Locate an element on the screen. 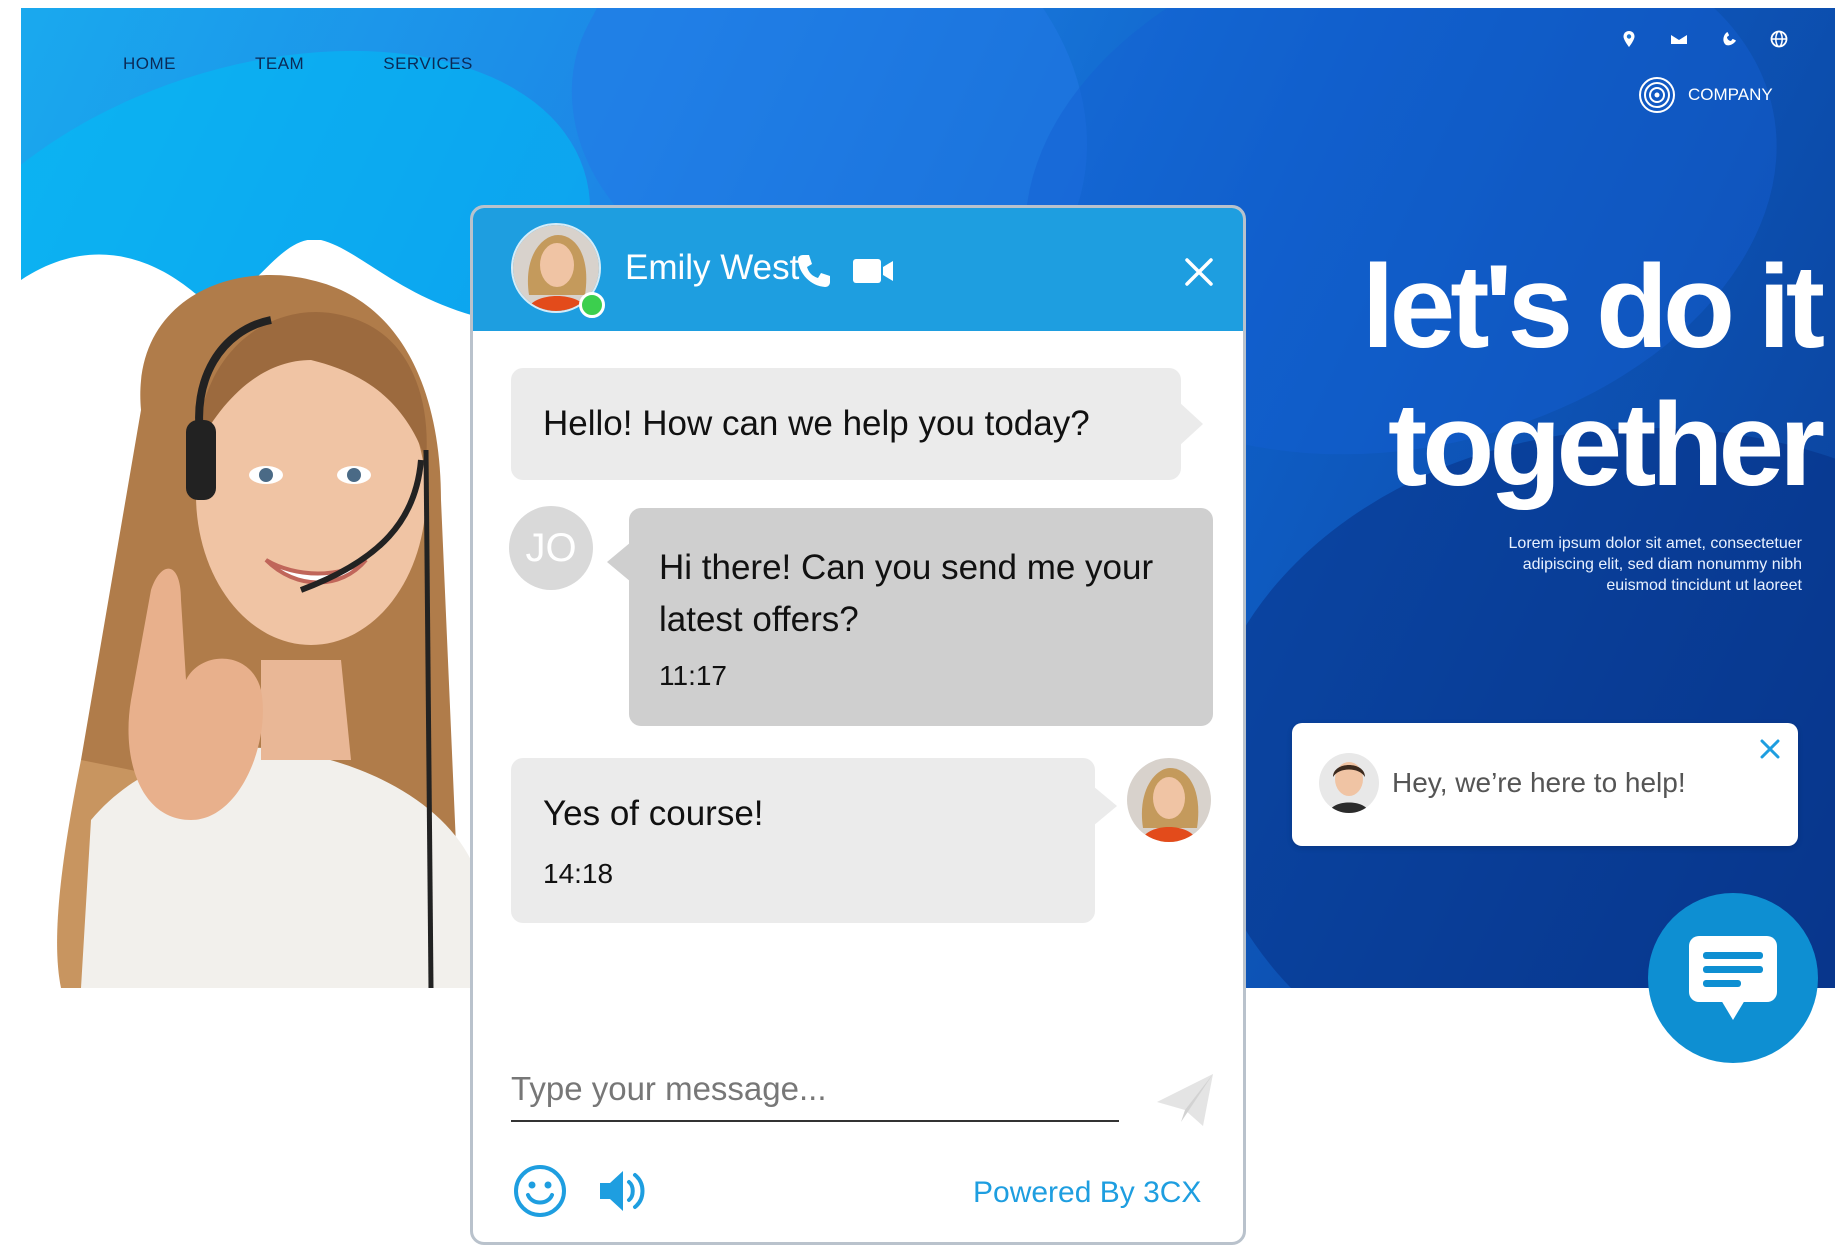 This screenshot has height=1245, width=1843. help-popup: Hey, we’re here to help! is located at coordinates (1545, 784).